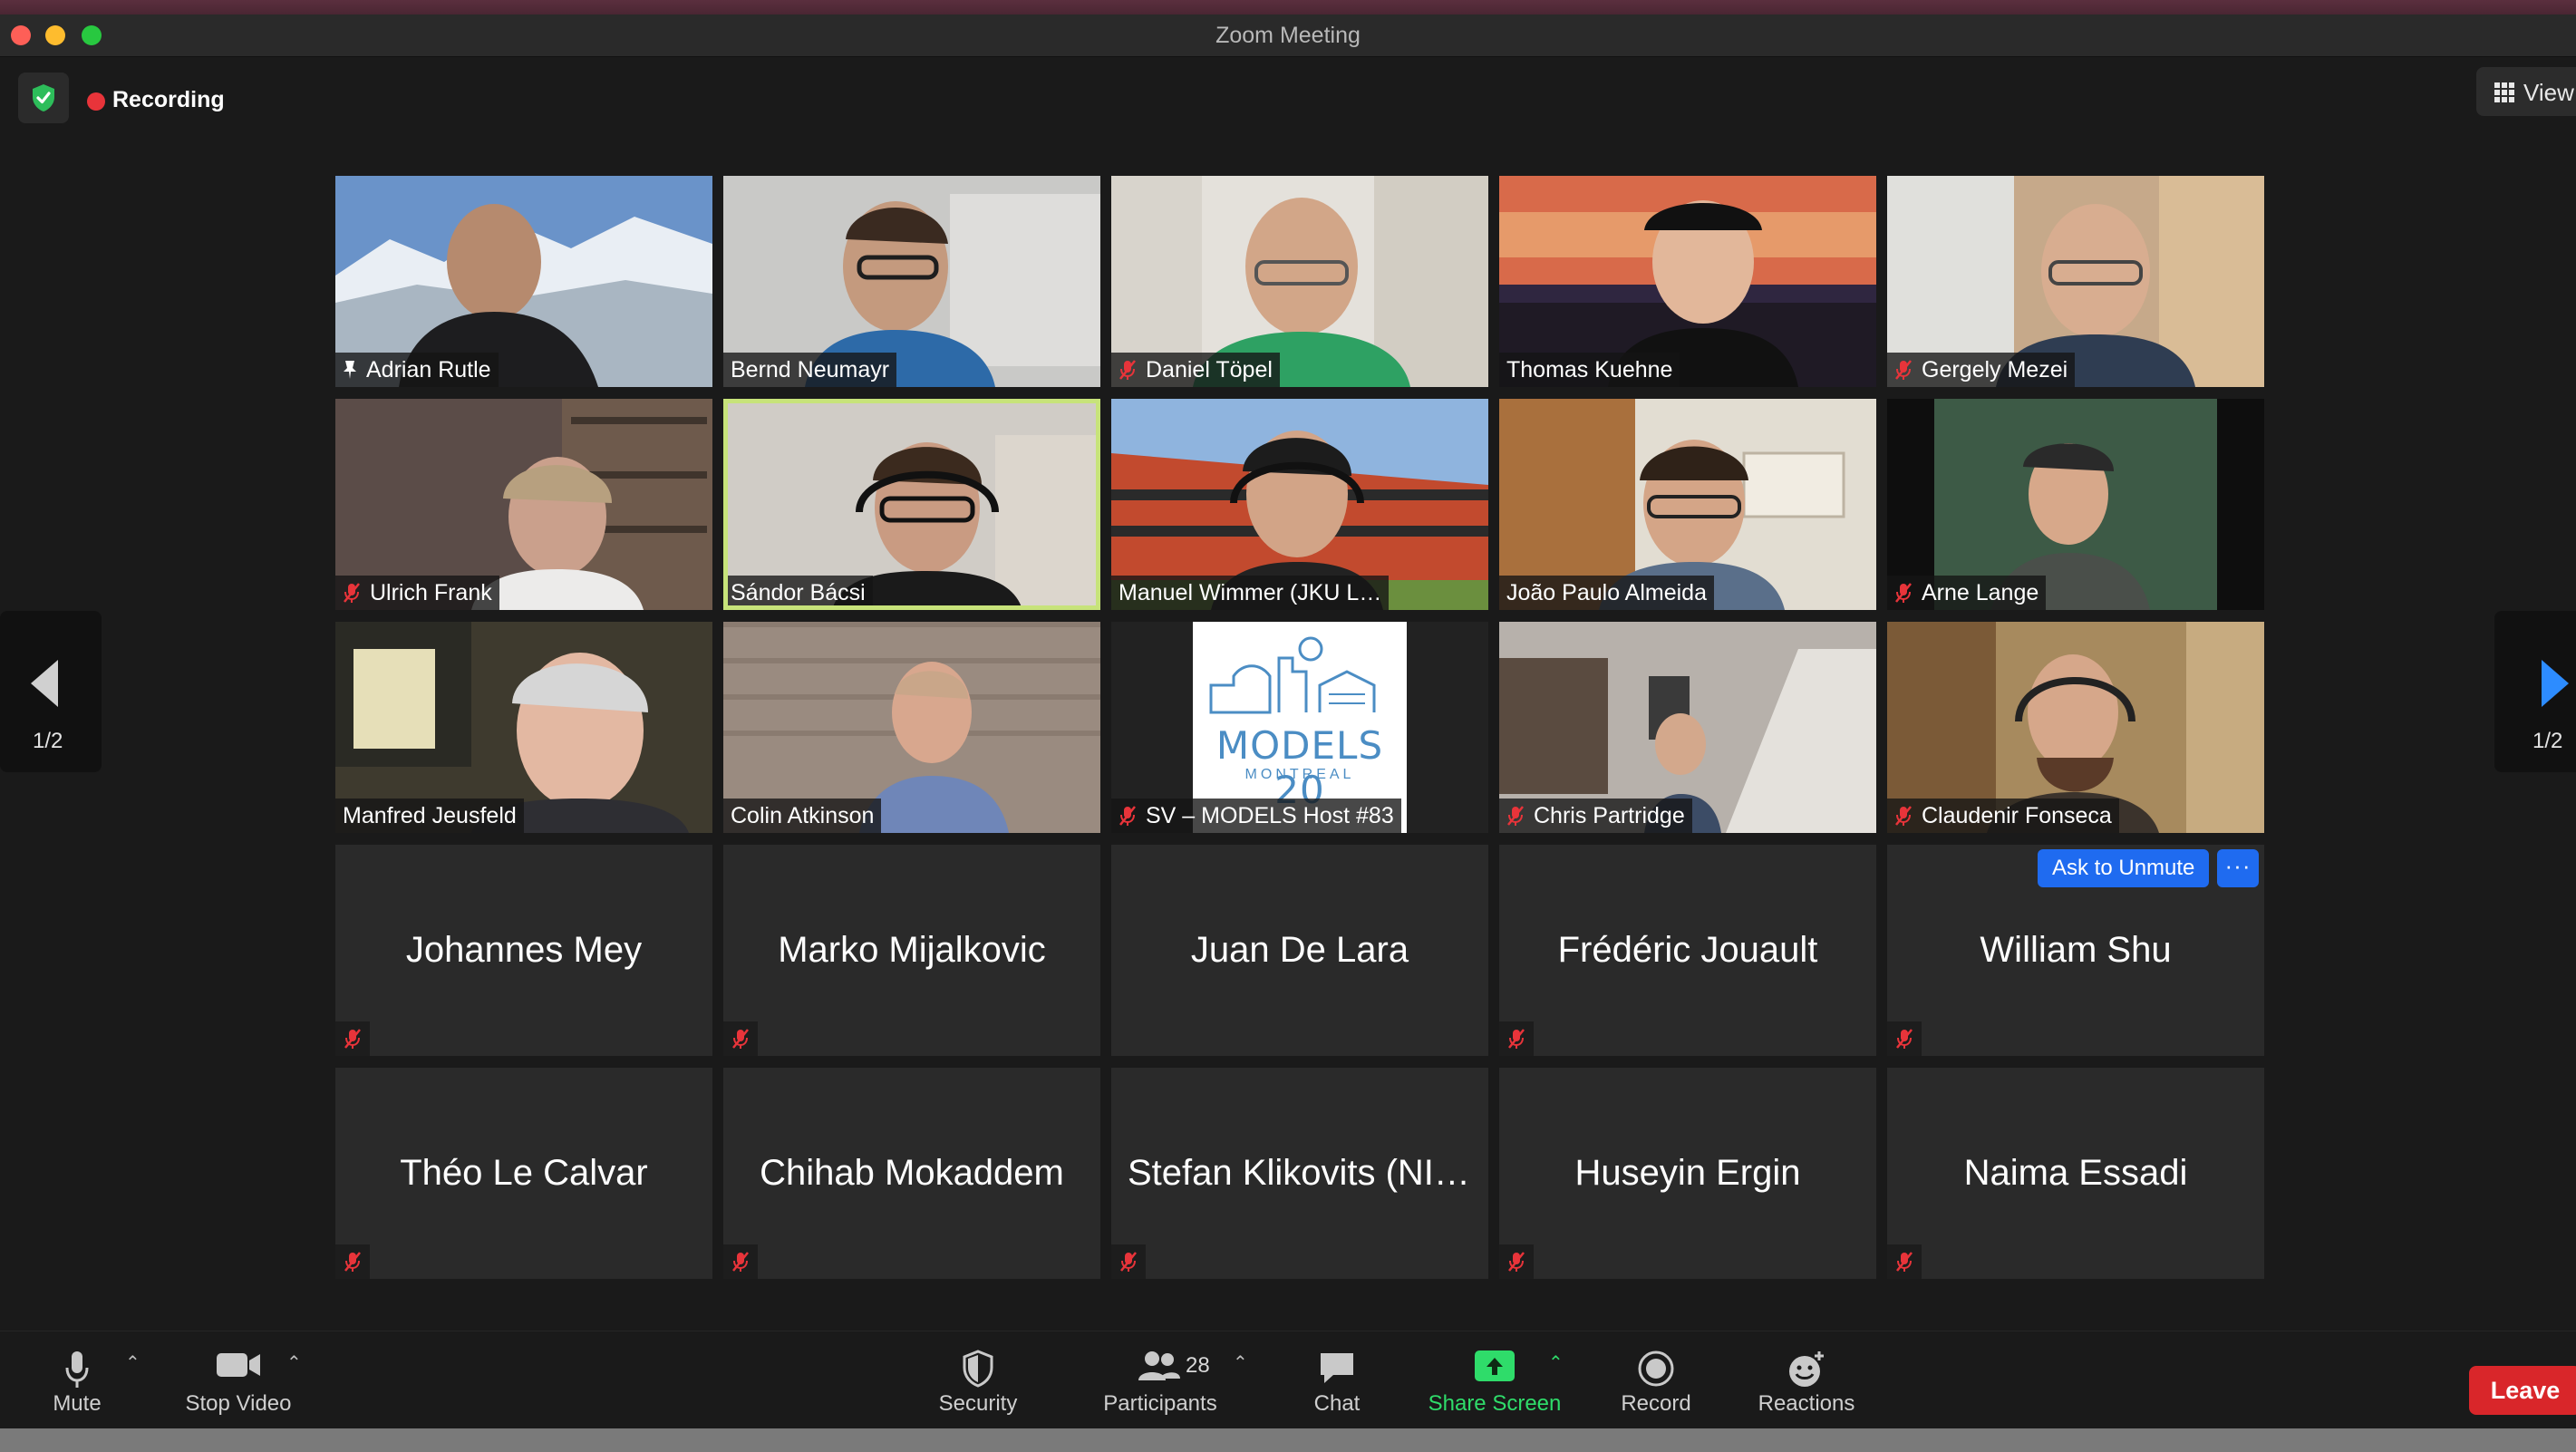 This screenshot has width=2576, height=1452. Describe the element at coordinates (1595, 816) in the screenshot. I see `participant-name-tag: Chris Partridge` at that location.